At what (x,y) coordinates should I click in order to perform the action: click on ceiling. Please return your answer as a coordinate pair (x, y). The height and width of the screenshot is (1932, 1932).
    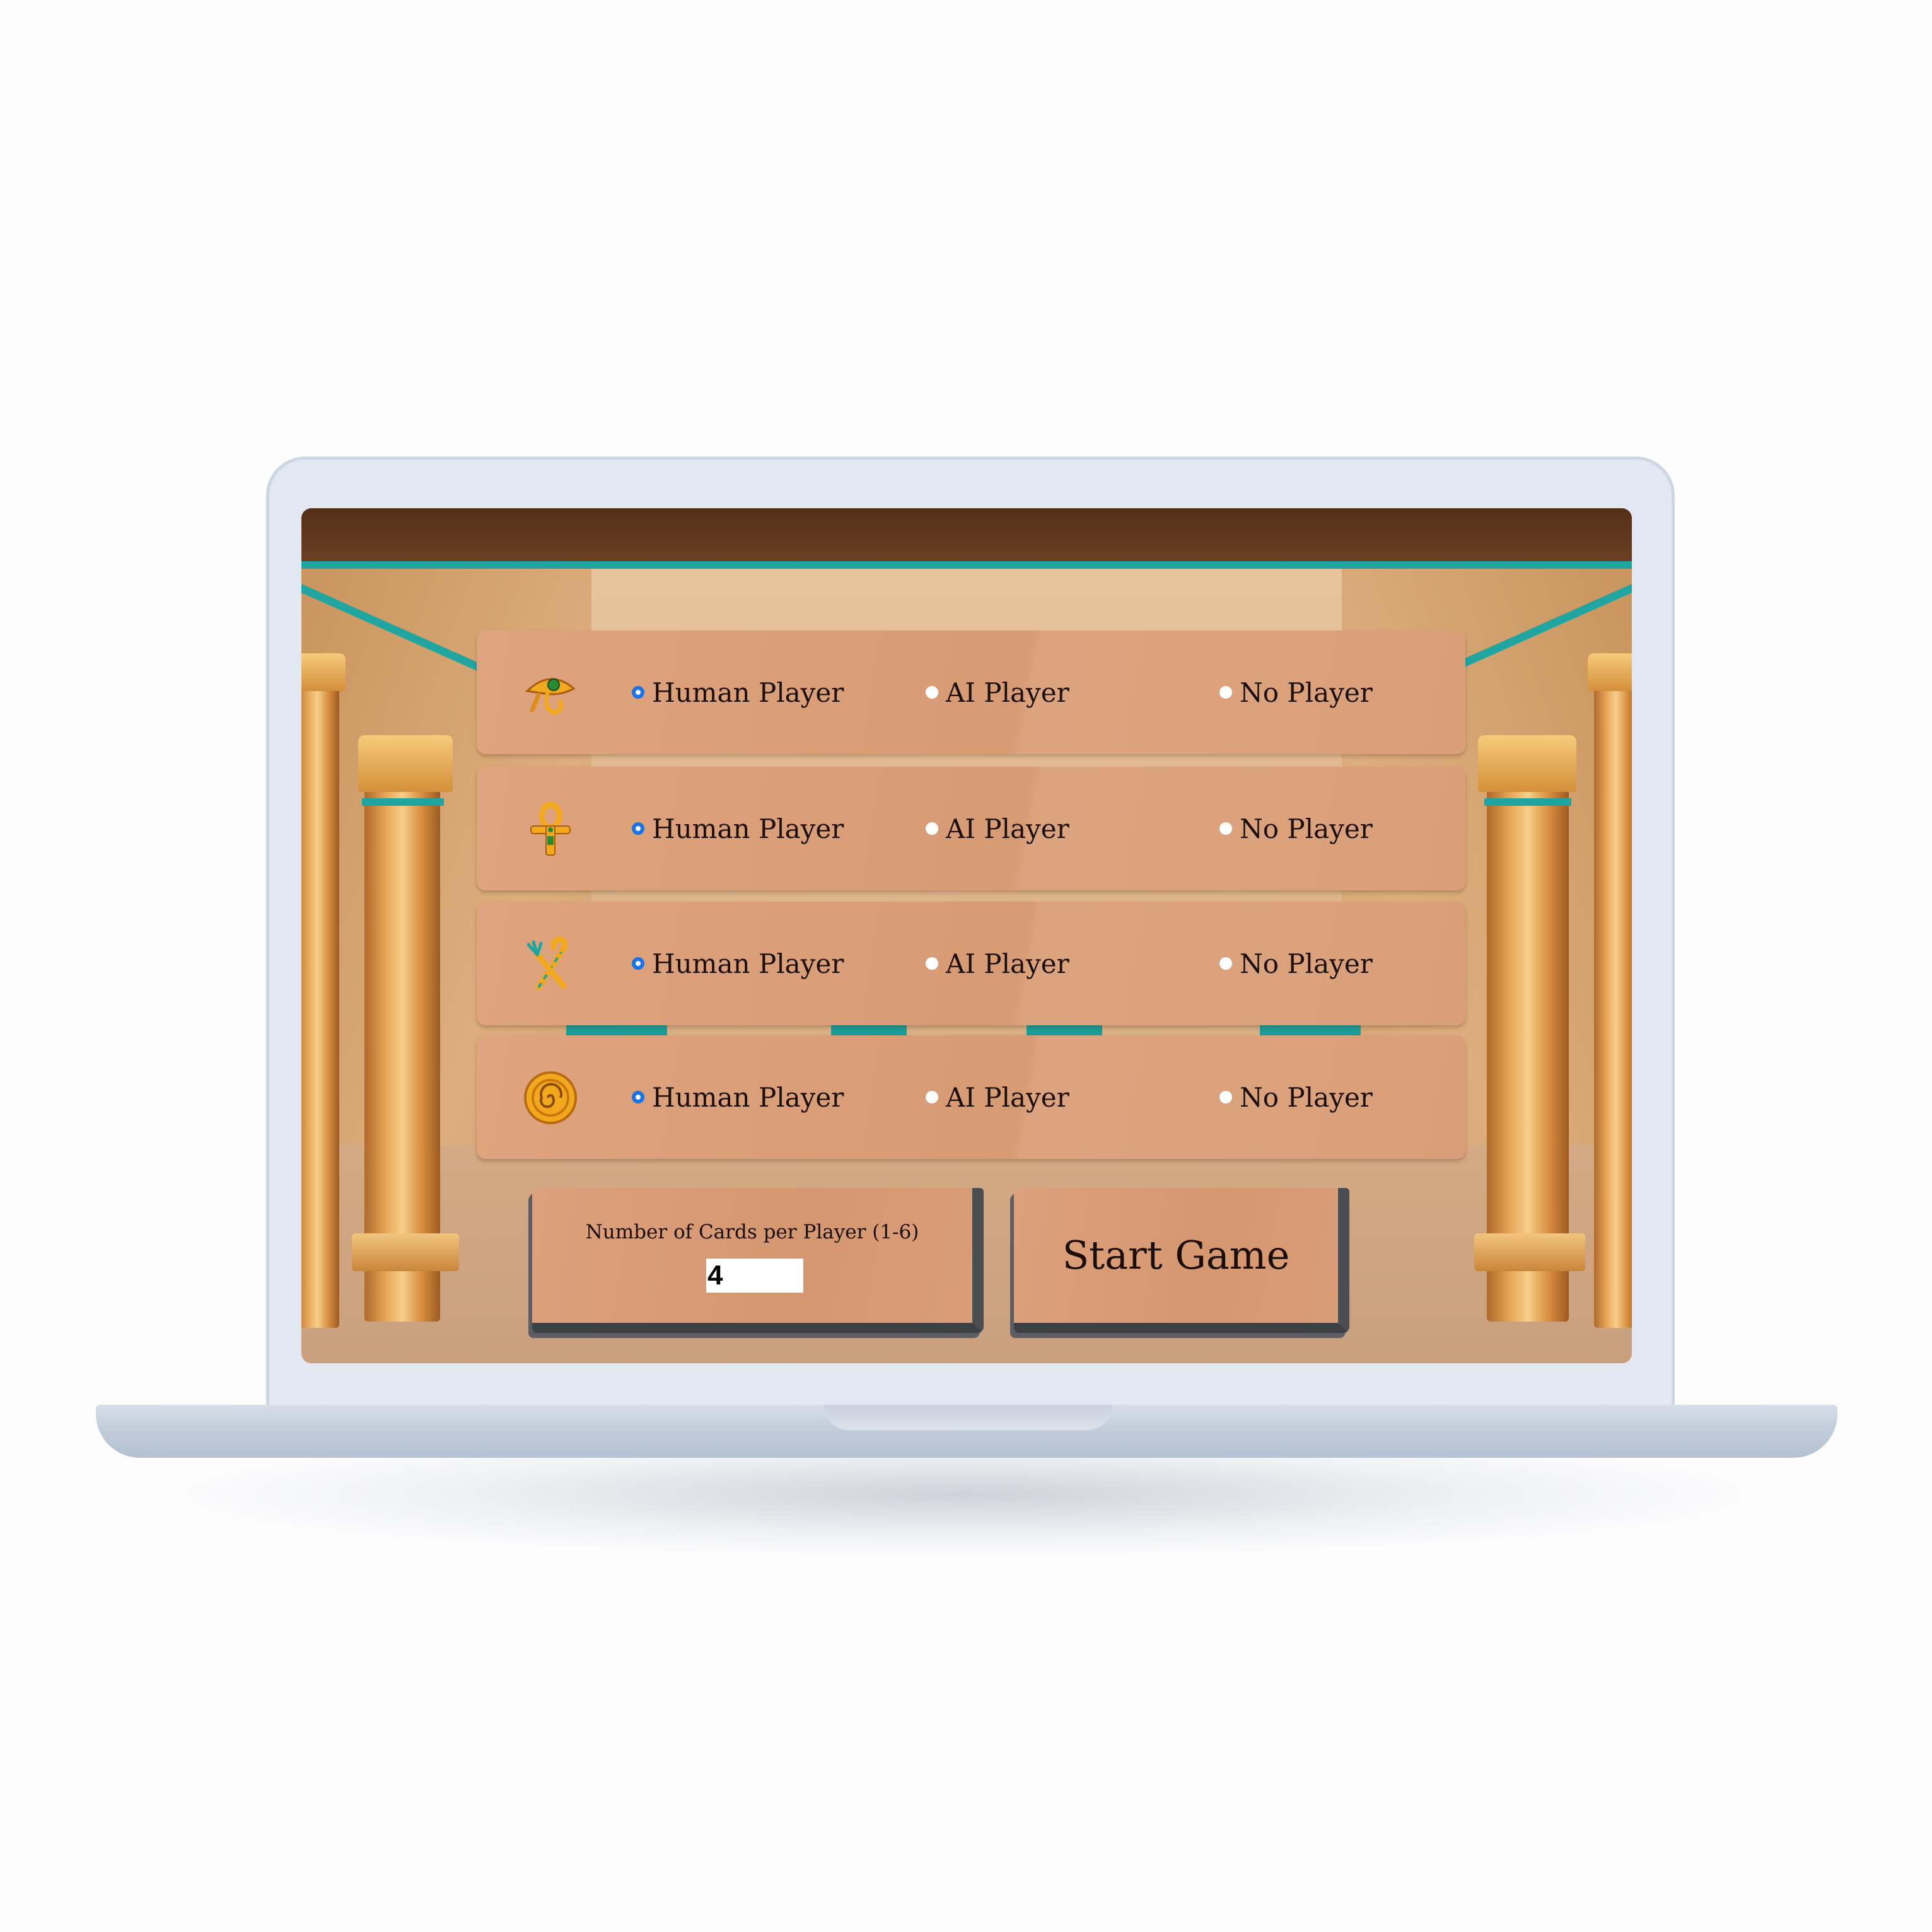
    Looking at the image, I should click on (966, 538).